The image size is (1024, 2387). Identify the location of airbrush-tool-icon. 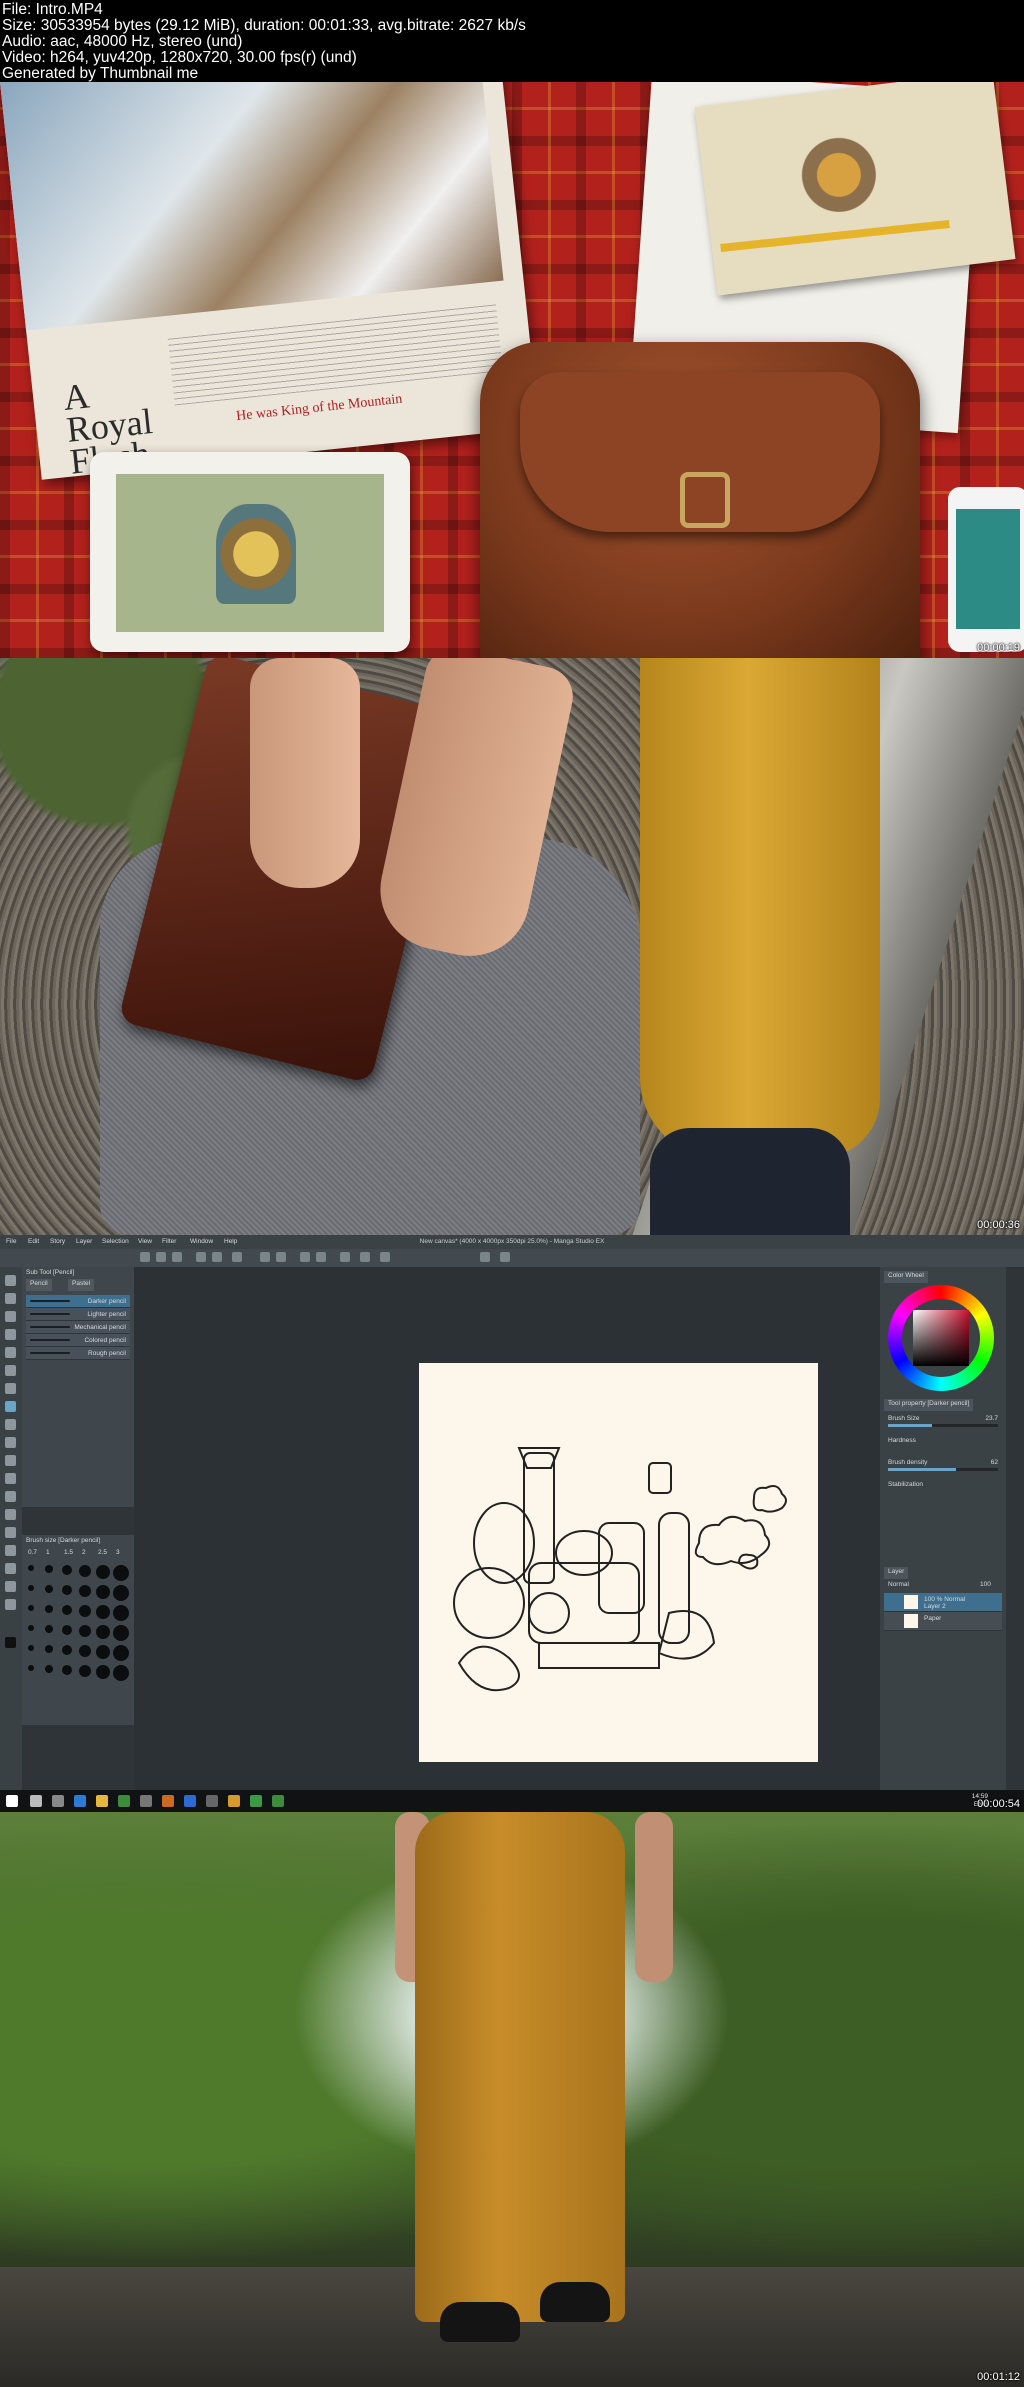
(10, 1442).